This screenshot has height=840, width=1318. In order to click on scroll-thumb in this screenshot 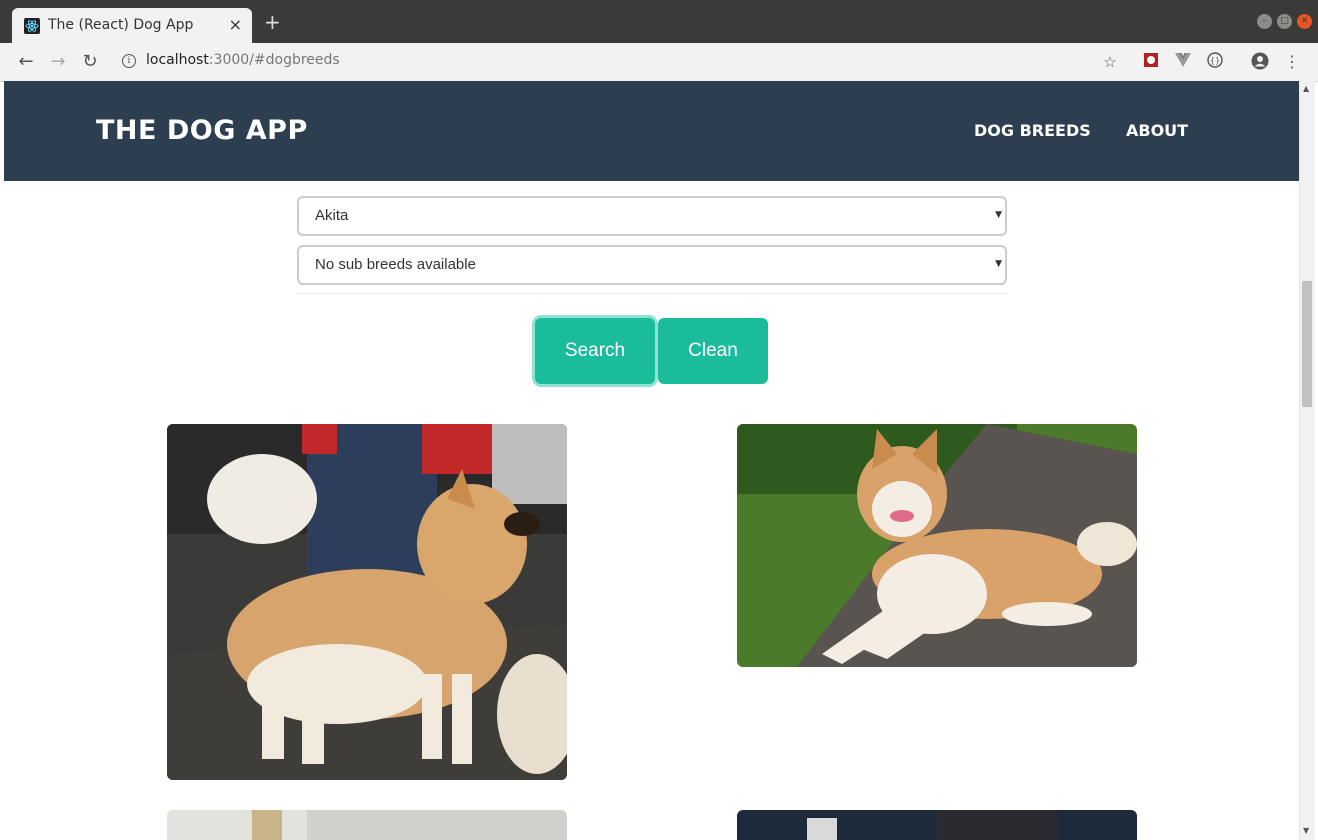, I will do `click(1307, 344)`.